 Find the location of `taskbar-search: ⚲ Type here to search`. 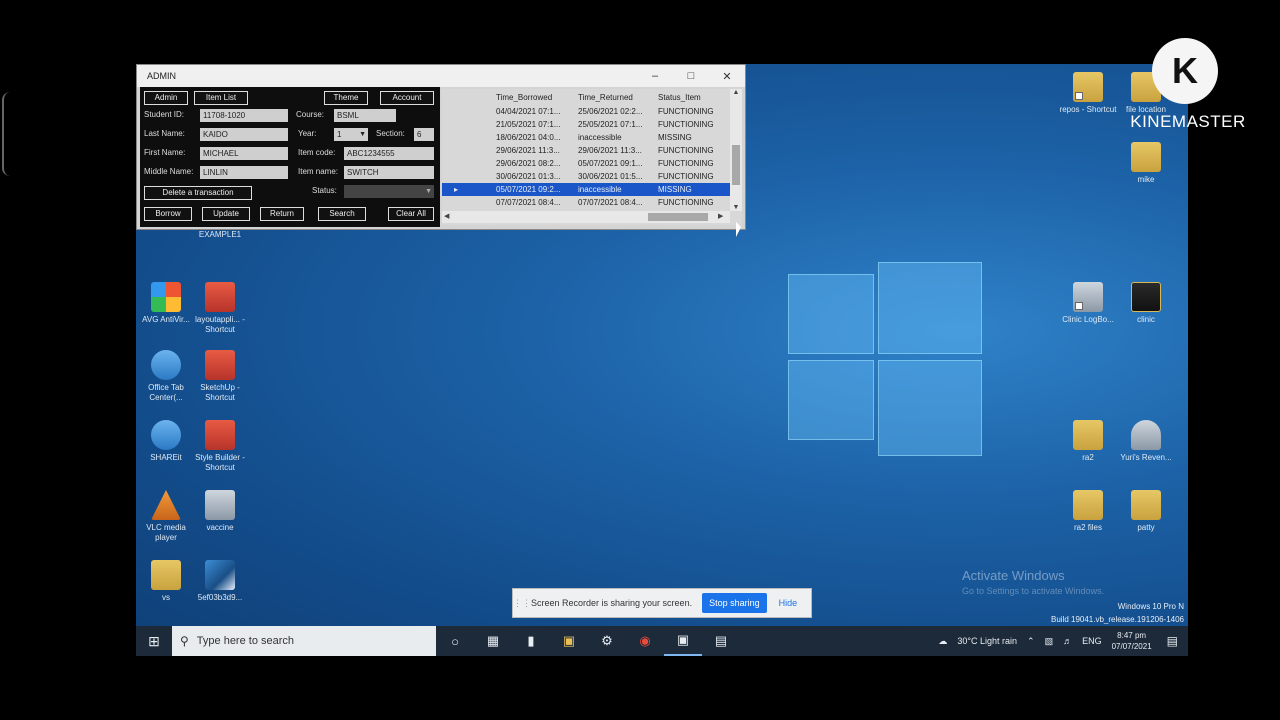

taskbar-search: ⚲ Type here to search is located at coordinates (304, 641).